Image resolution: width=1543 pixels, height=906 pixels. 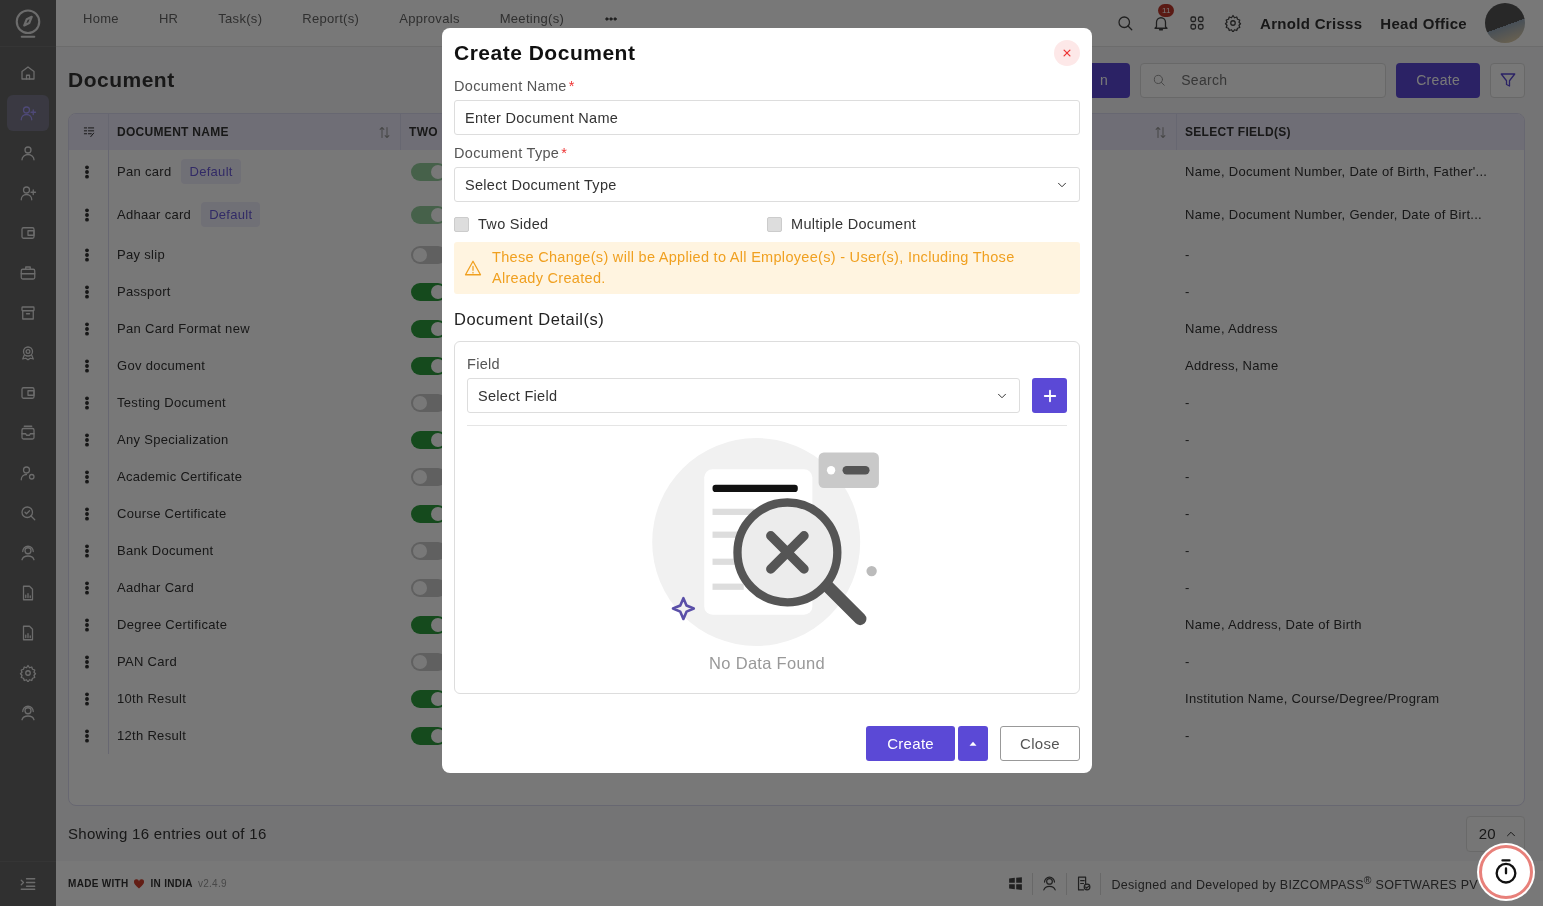 I want to click on award-icon, so click(x=28, y=353).